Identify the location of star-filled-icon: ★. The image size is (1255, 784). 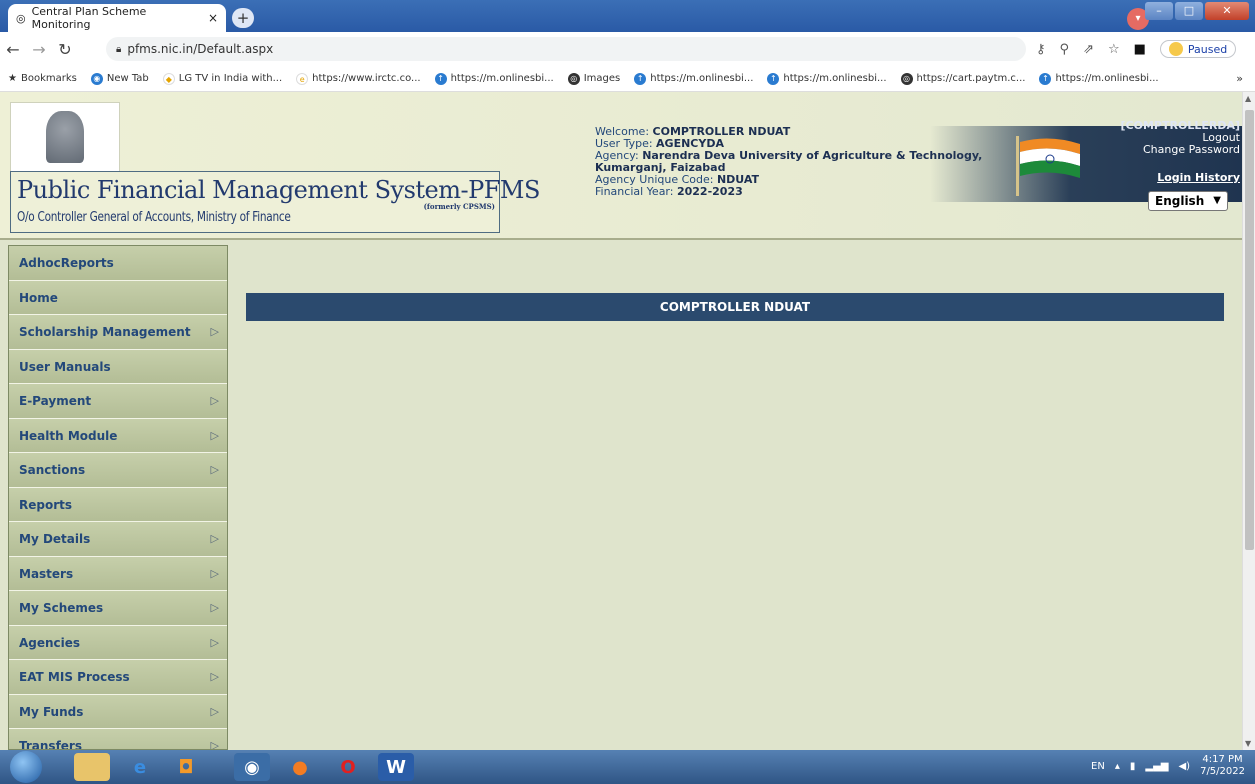
(12, 78).